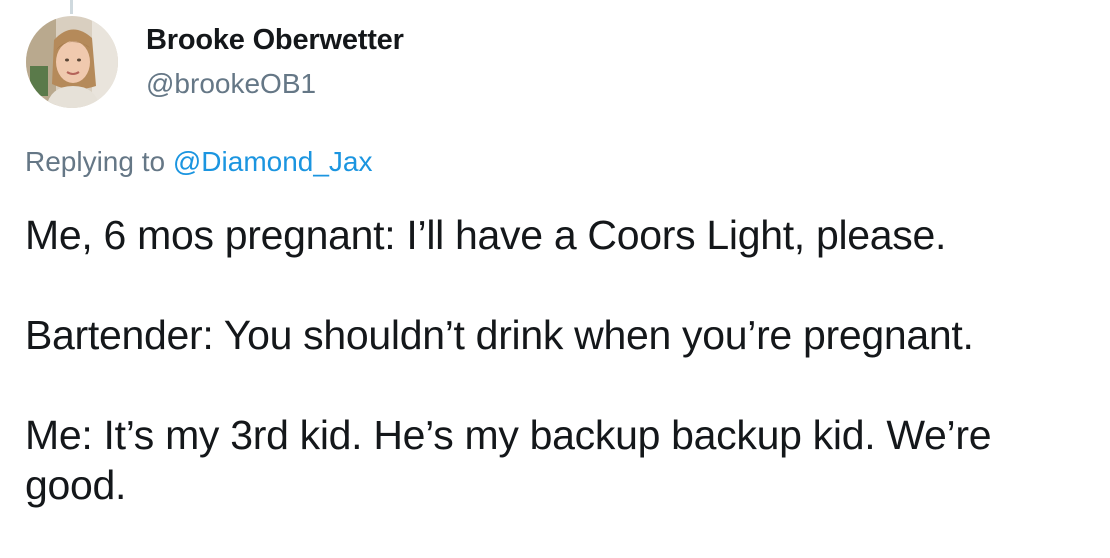 Image resolution: width=1110 pixels, height=558 pixels. What do you see at coordinates (71, 7) in the screenshot?
I see `thread-connector-line` at bounding box center [71, 7].